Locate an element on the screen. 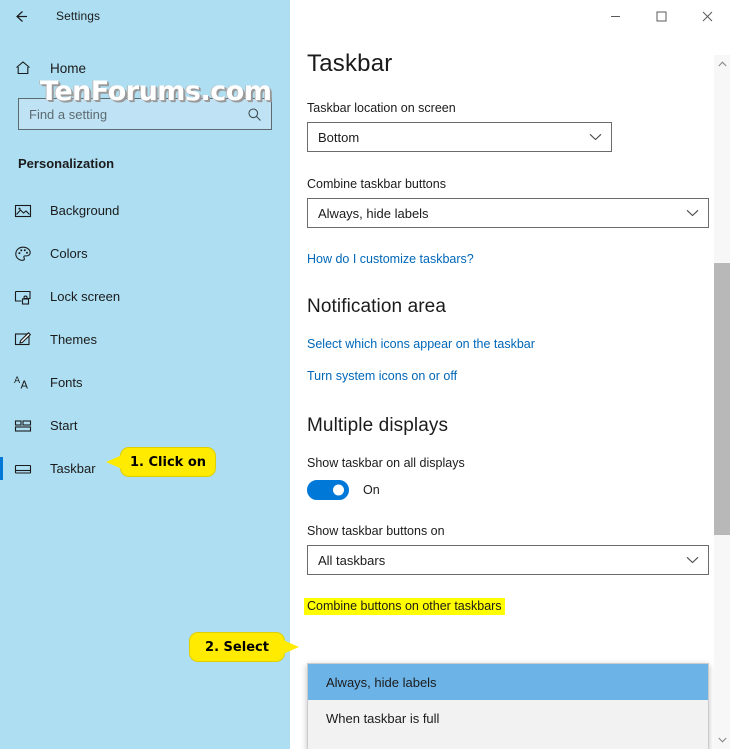  sidebar-item-label: Background is located at coordinates (85, 210).